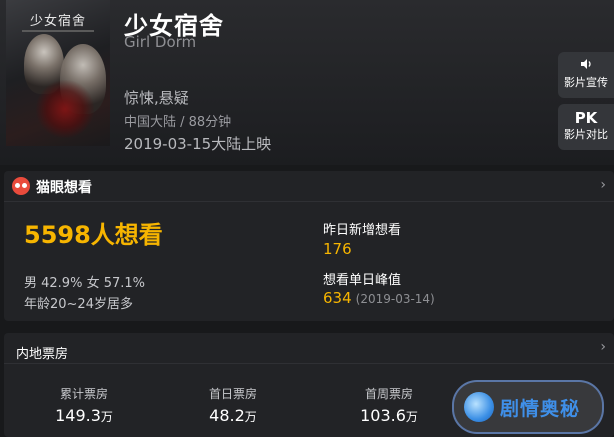 The image size is (614, 437). What do you see at coordinates (78, 304) in the screenshot?
I see `age-distribution: 年龄20~24岁居多` at bounding box center [78, 304].